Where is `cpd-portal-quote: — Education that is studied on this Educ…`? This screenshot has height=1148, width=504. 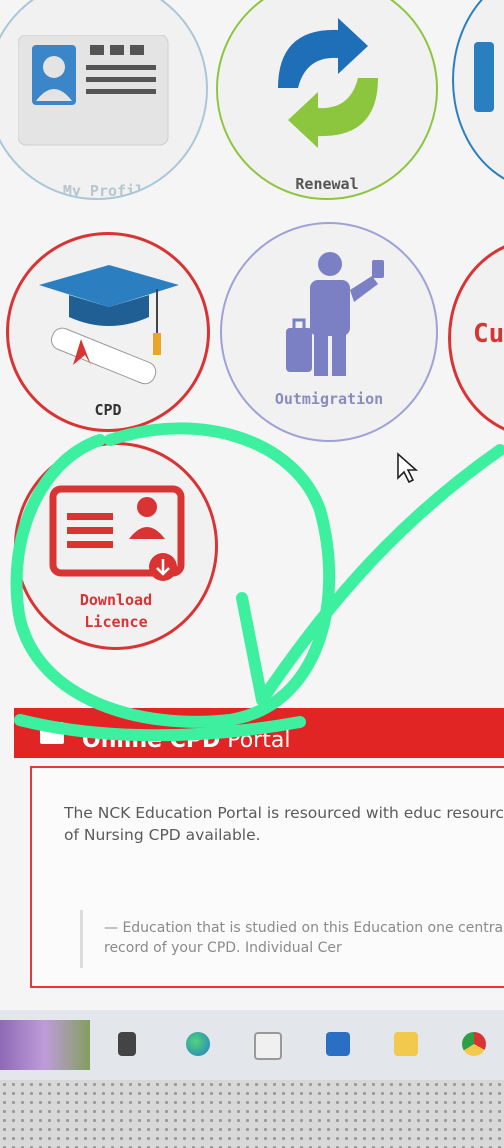 cpd-portal-quote: — Education that is studied on this Educ… is located at coordinates (304, 938).